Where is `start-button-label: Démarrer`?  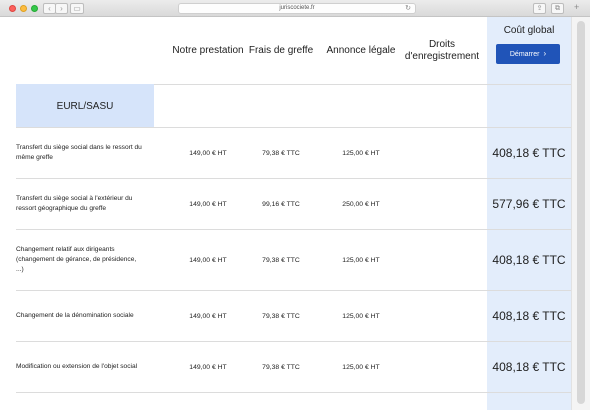
start-button-label: Démarrer is located at coordinates (524, 54).